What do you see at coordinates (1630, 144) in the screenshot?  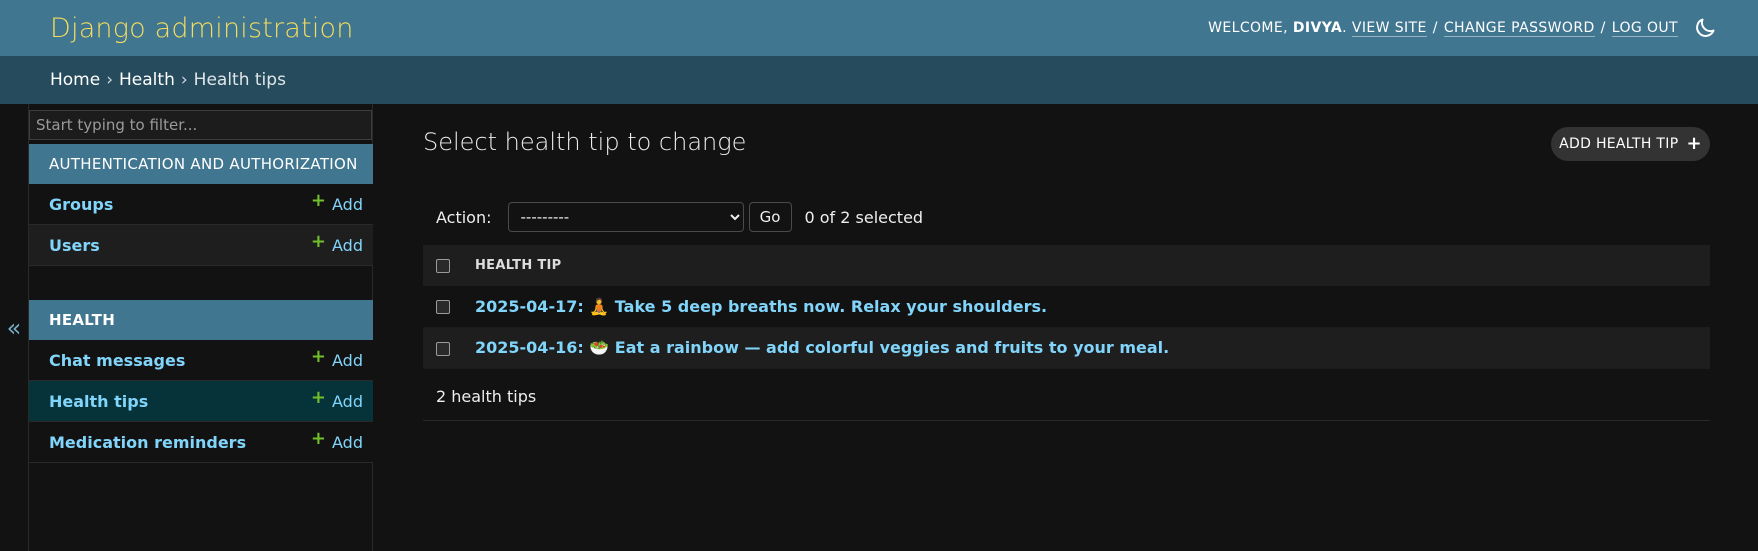 I see `add-health-tip-button: Add health tip +` at bounding box center [1630, 144].